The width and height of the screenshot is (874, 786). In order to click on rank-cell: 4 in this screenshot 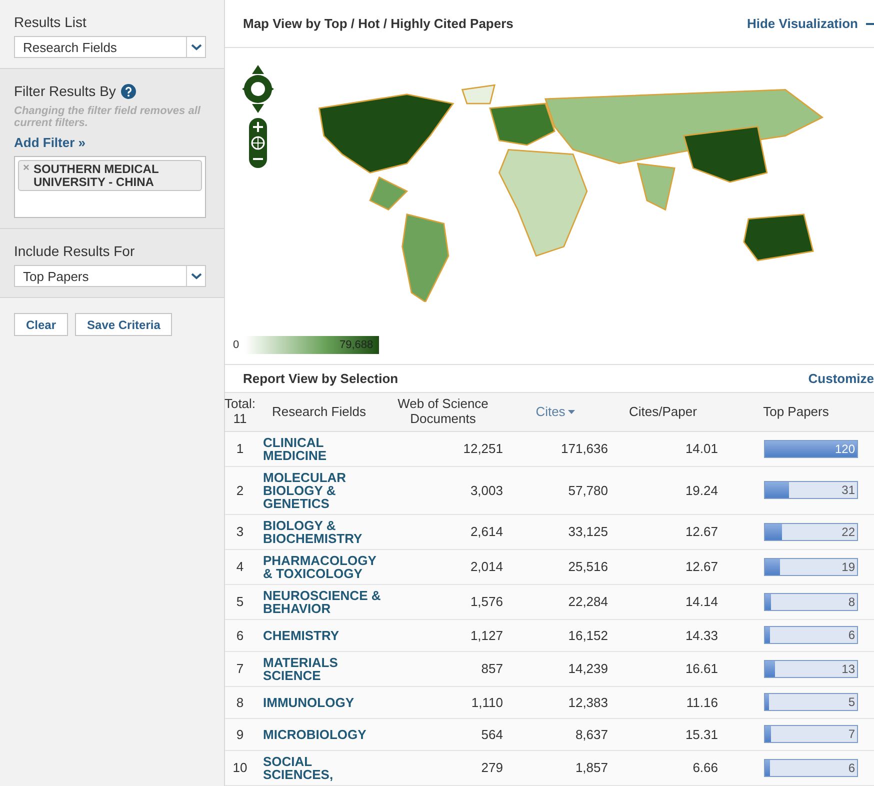, I will do `click(240, 567)`.